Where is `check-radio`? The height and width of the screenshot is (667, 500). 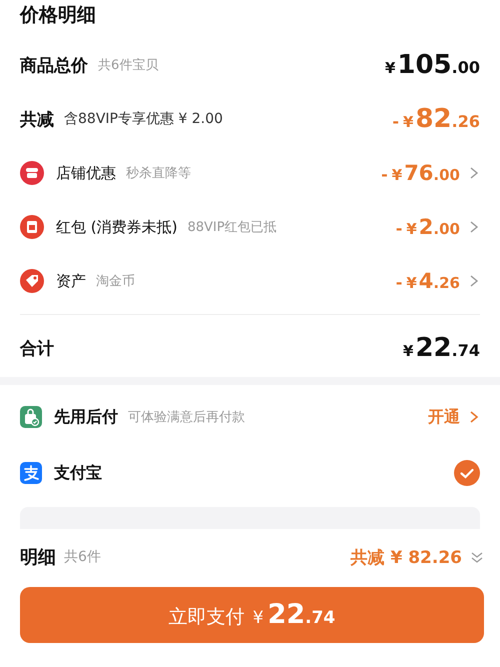
check-radio is located at coordinates (467, 473).